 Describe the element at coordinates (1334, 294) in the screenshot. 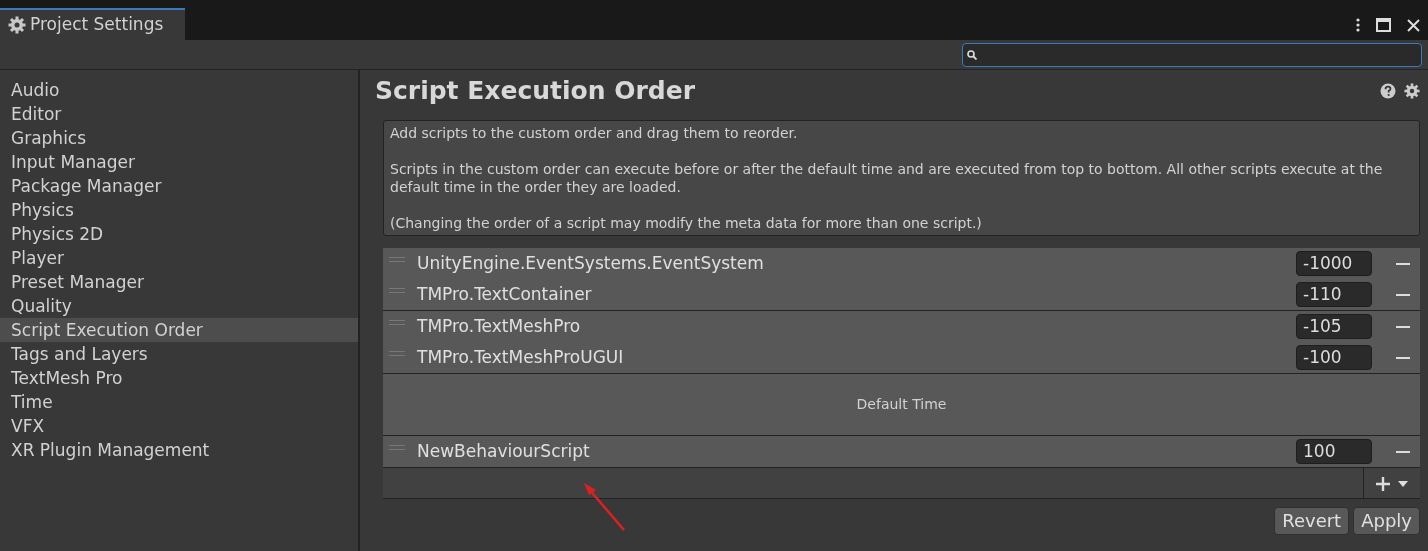

I see `order-field: -110` at that location.